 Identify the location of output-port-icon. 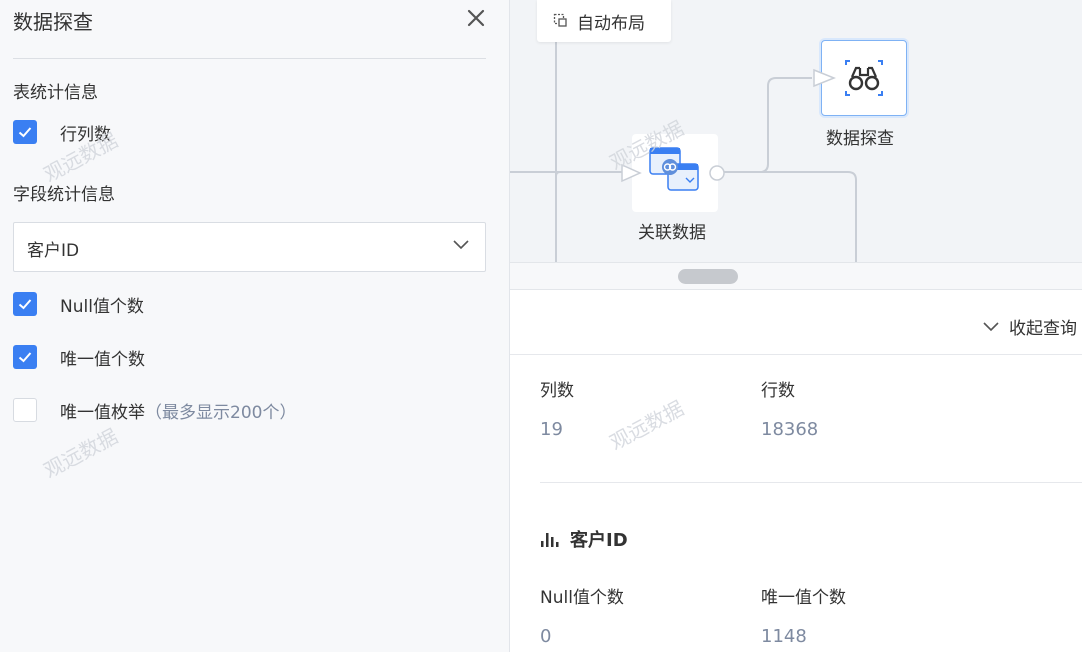
(717, 173).